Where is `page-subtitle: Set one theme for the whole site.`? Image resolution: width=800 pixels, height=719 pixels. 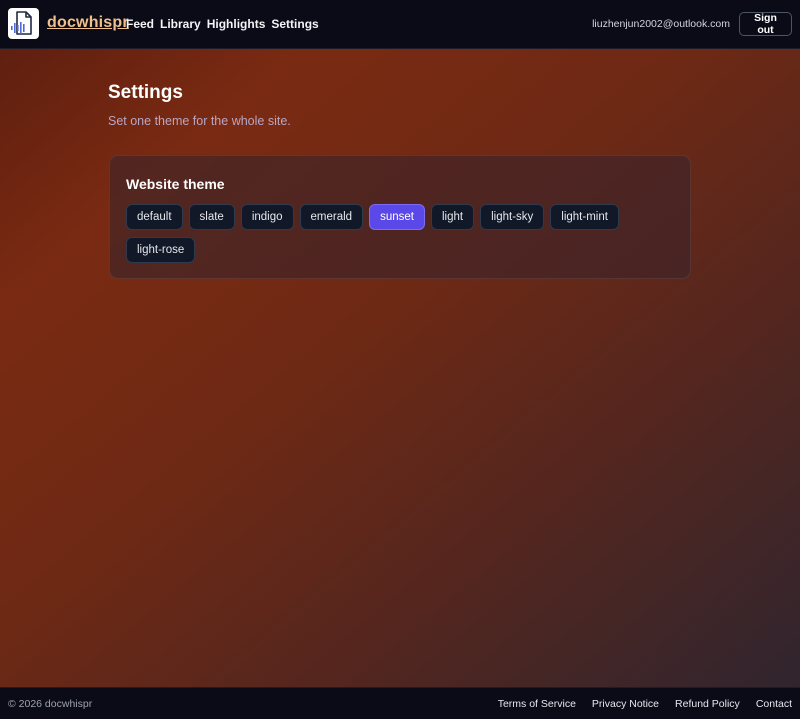 page-subtitle: Set one theme for the whole site. is located at coordinates (199, 121).